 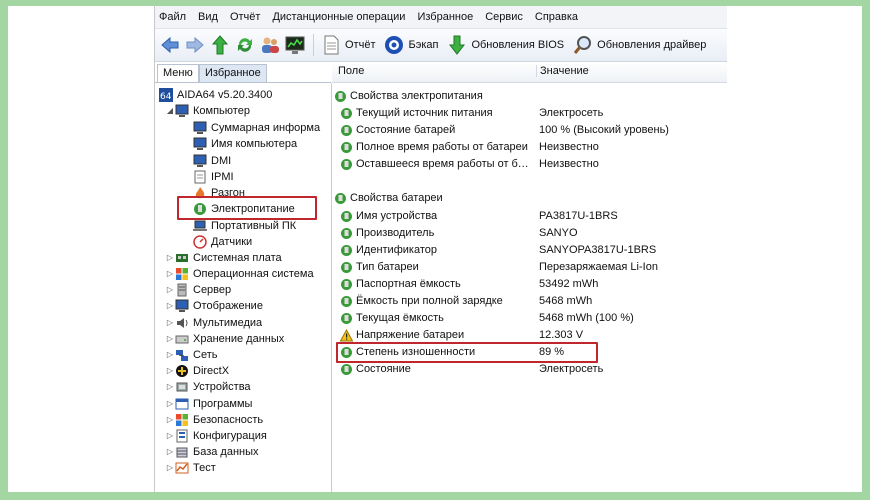 I want to click on tree-label: Программы, so click(x=223, y=404).